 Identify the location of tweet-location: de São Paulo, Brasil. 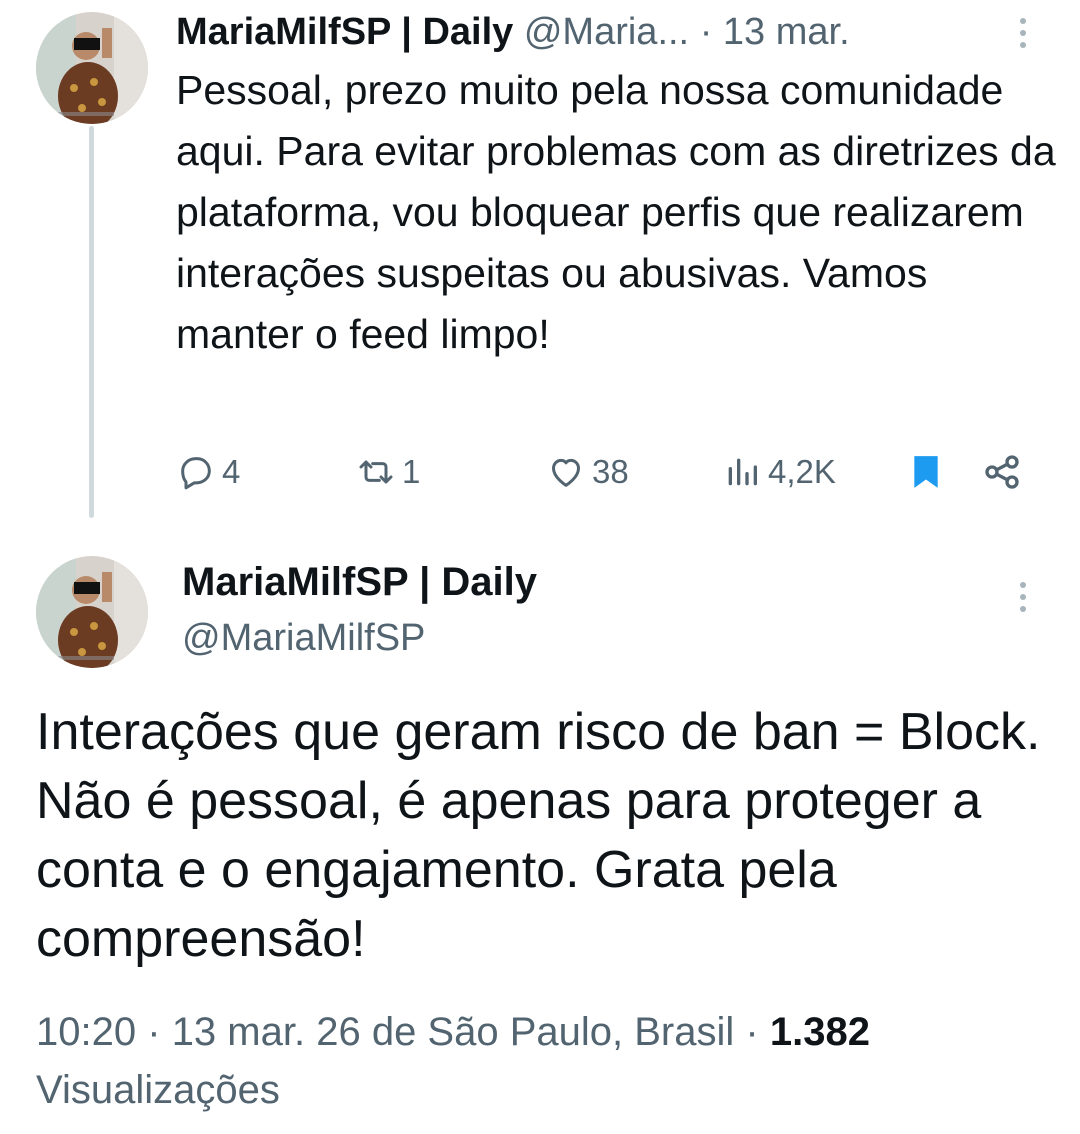
(553, 1032).